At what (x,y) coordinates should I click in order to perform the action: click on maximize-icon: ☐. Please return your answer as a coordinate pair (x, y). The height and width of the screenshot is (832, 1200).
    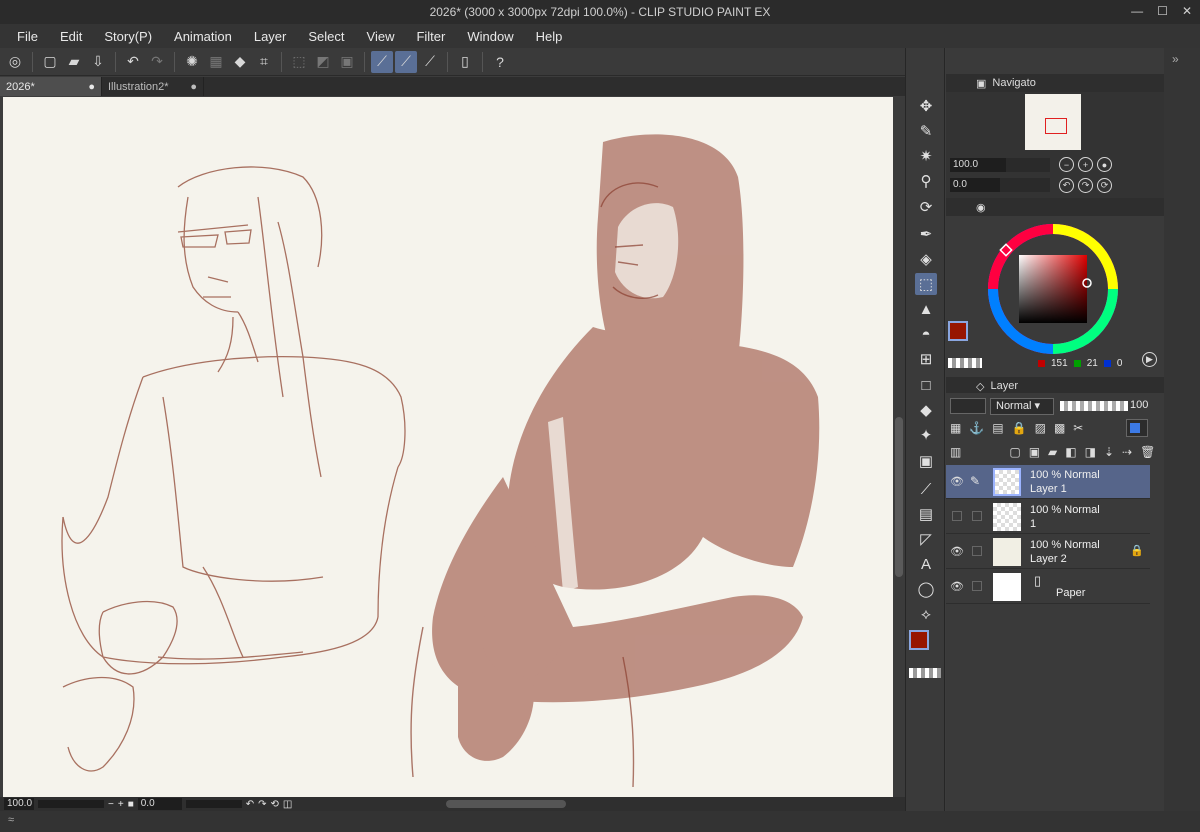
    Looking at the image, I should click on (1162, 11).